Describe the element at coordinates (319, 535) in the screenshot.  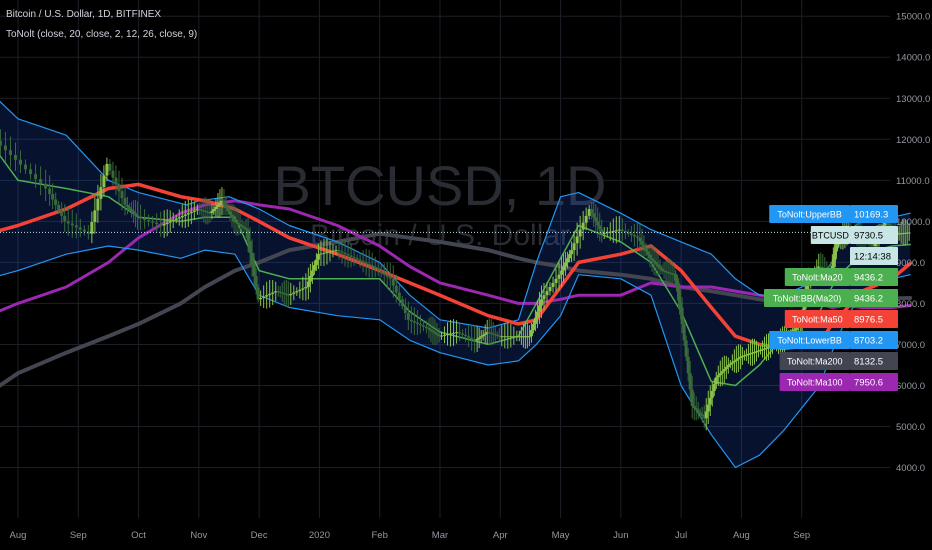
I see `x-tick-label: 2020` at that location.